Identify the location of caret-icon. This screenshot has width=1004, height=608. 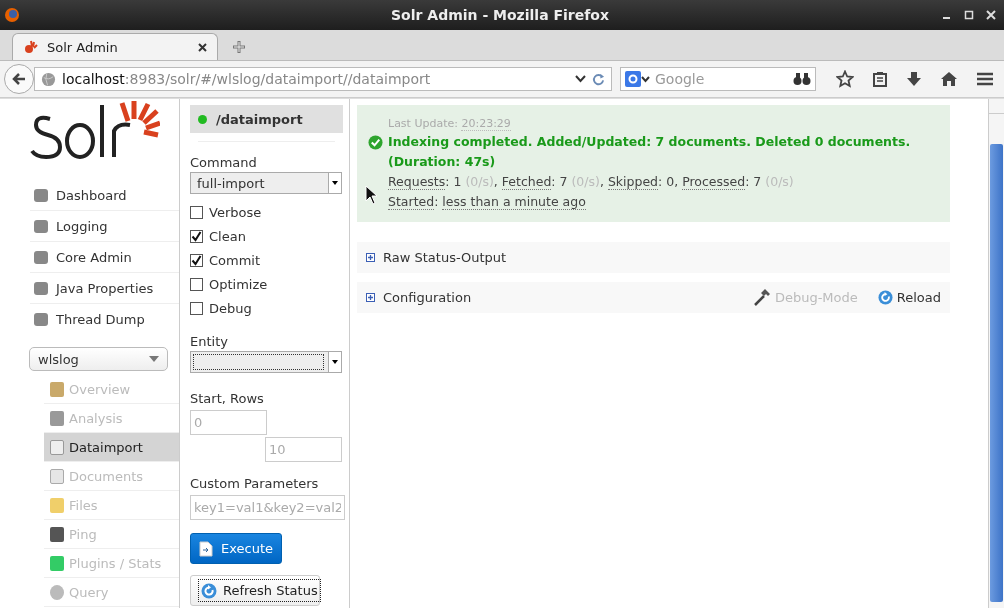
(154, 359).